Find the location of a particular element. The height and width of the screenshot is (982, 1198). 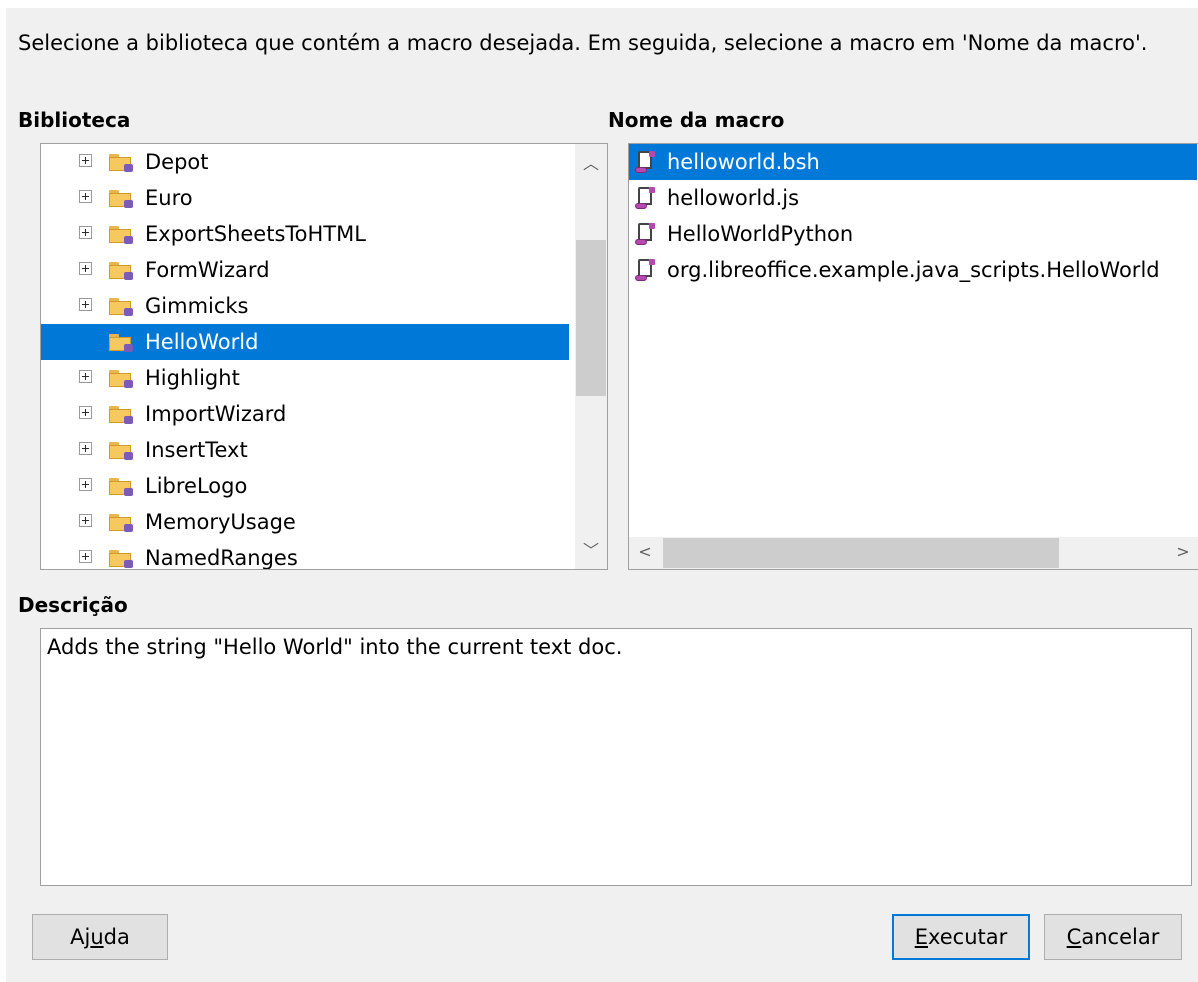

library-item: Depot is located at coordinates (305, 162).